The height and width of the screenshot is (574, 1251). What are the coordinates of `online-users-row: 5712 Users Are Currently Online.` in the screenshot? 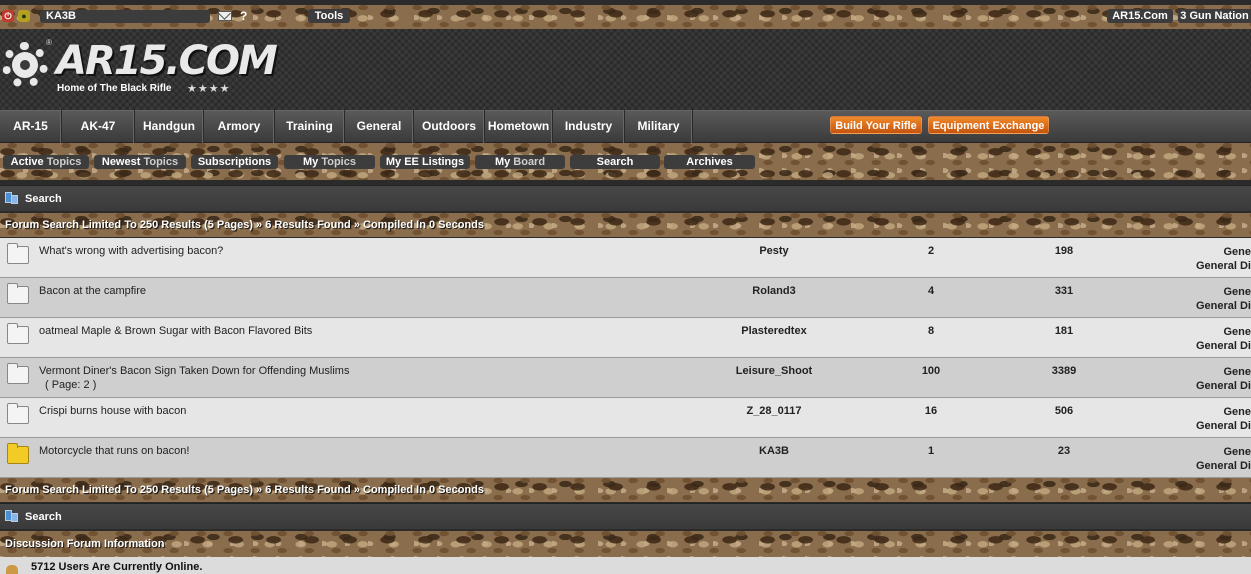 It's located at (625, 565).